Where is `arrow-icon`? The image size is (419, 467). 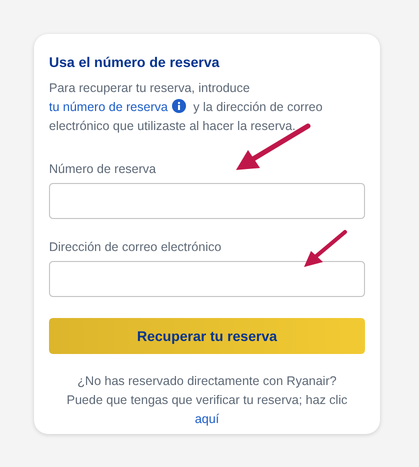
arrow-icon is located at coordinates (325, 248).